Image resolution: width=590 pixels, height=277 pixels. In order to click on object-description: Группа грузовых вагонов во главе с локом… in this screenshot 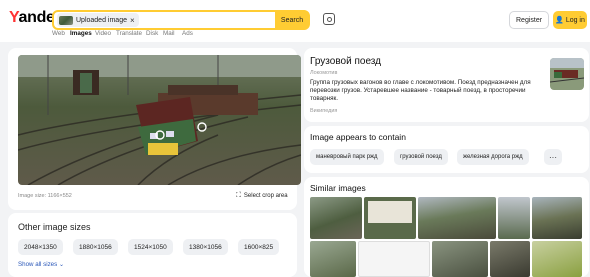, I will do `click(420, 90)`.